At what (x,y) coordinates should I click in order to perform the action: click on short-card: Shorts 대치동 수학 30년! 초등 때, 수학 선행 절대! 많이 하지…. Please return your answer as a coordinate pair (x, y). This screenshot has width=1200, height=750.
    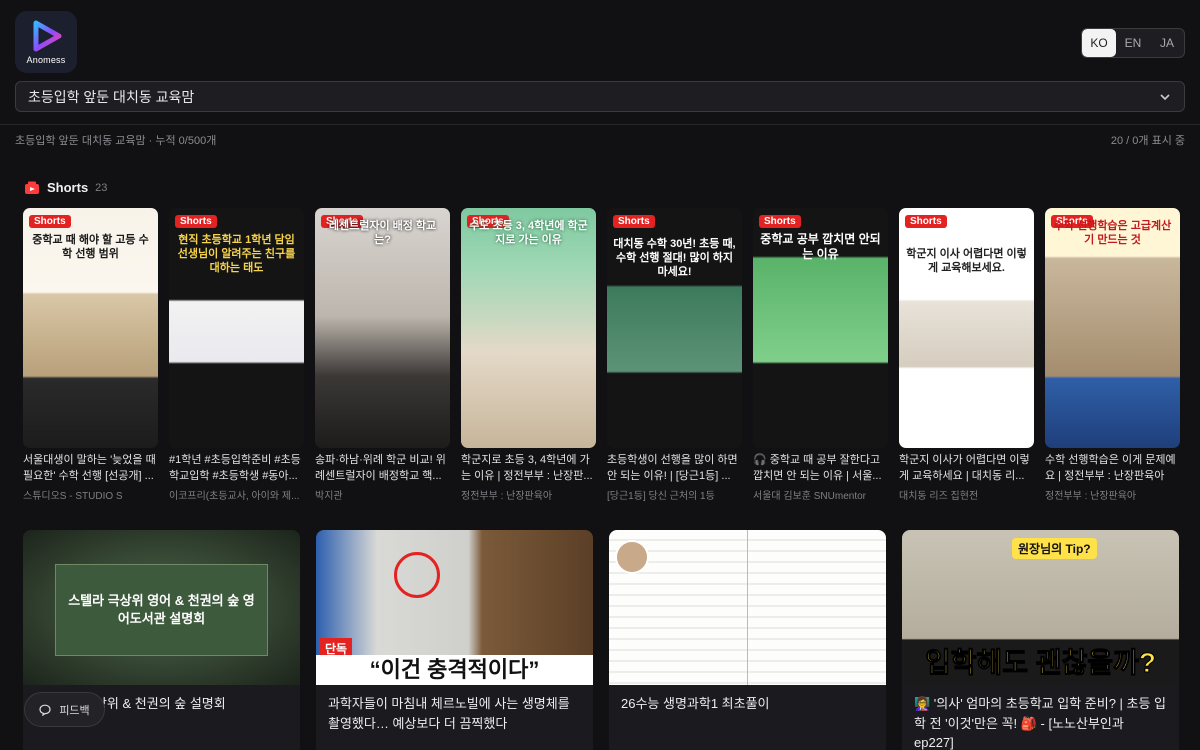
    Looking at the image, I should click on (674, 355).